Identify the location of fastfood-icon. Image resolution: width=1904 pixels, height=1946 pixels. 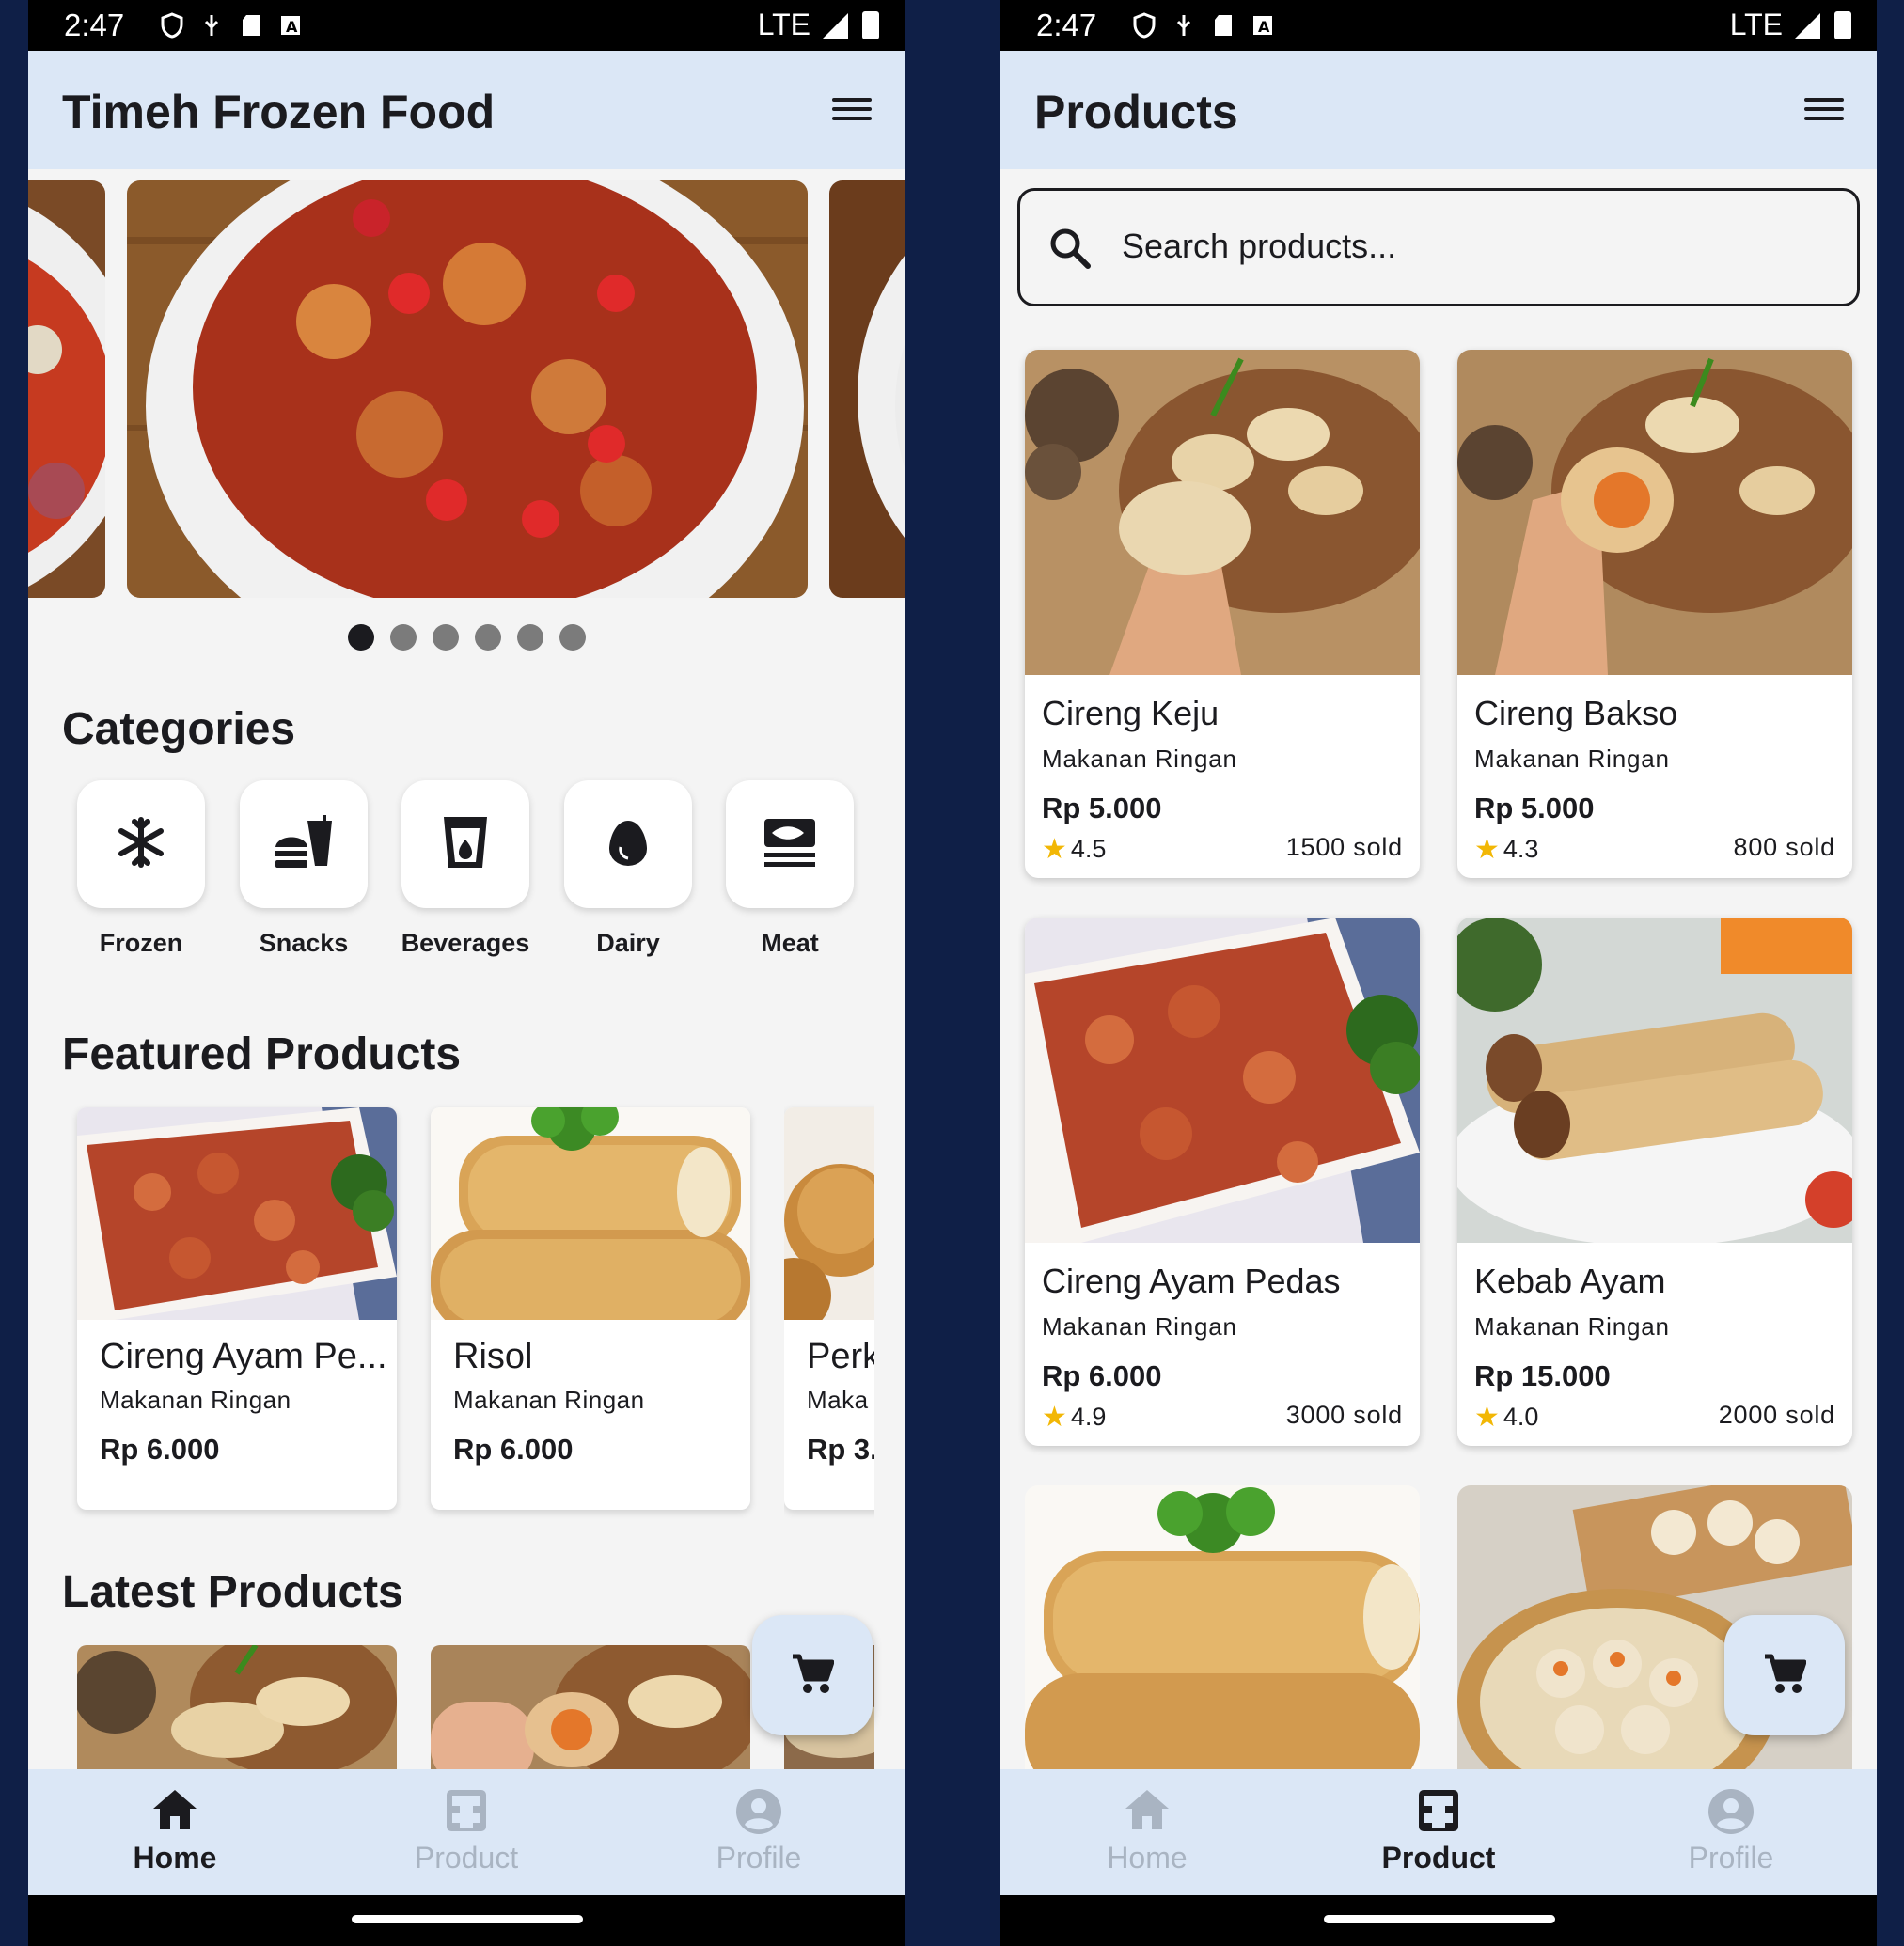
(304, 844).